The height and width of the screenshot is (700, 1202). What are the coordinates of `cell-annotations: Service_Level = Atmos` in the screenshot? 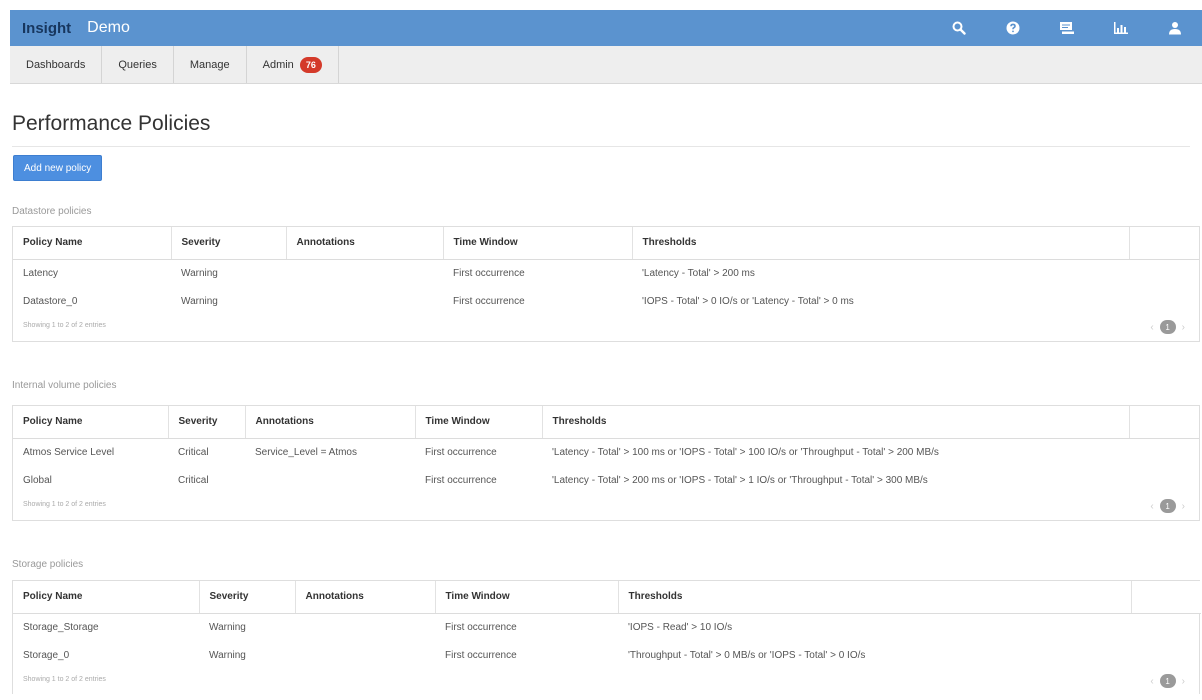 It's located at (306, 452).